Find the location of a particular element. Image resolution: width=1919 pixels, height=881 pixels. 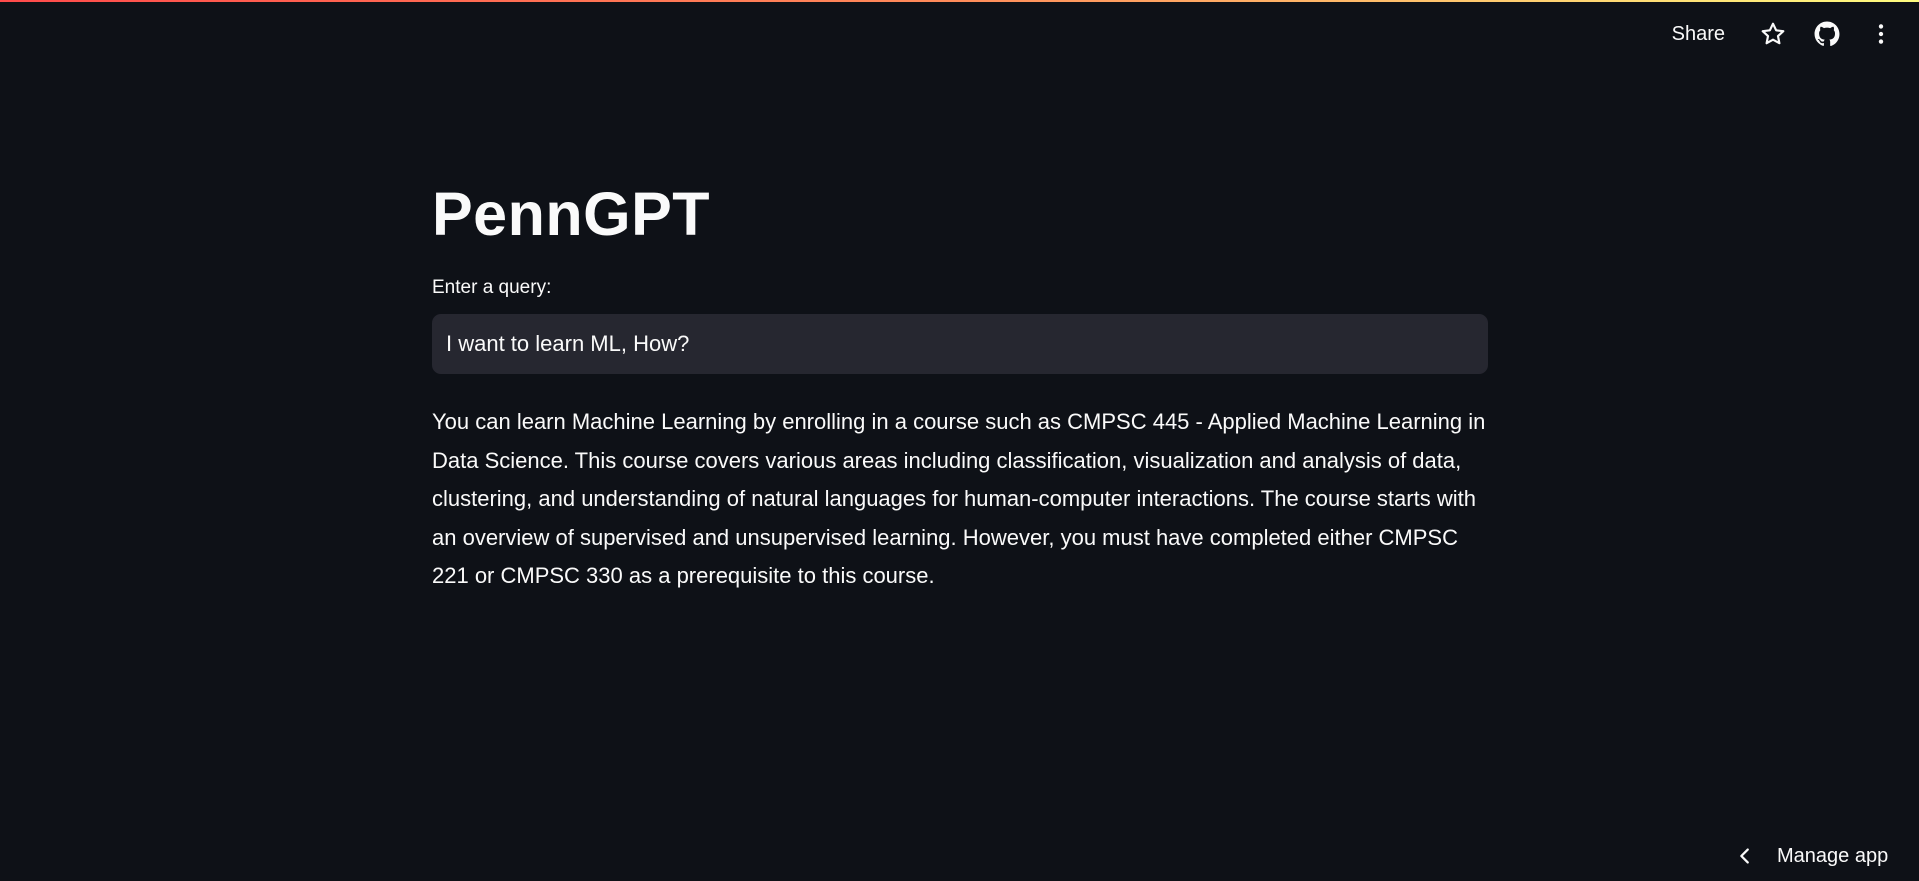

github-icon is located at coordinates (1827, 34).